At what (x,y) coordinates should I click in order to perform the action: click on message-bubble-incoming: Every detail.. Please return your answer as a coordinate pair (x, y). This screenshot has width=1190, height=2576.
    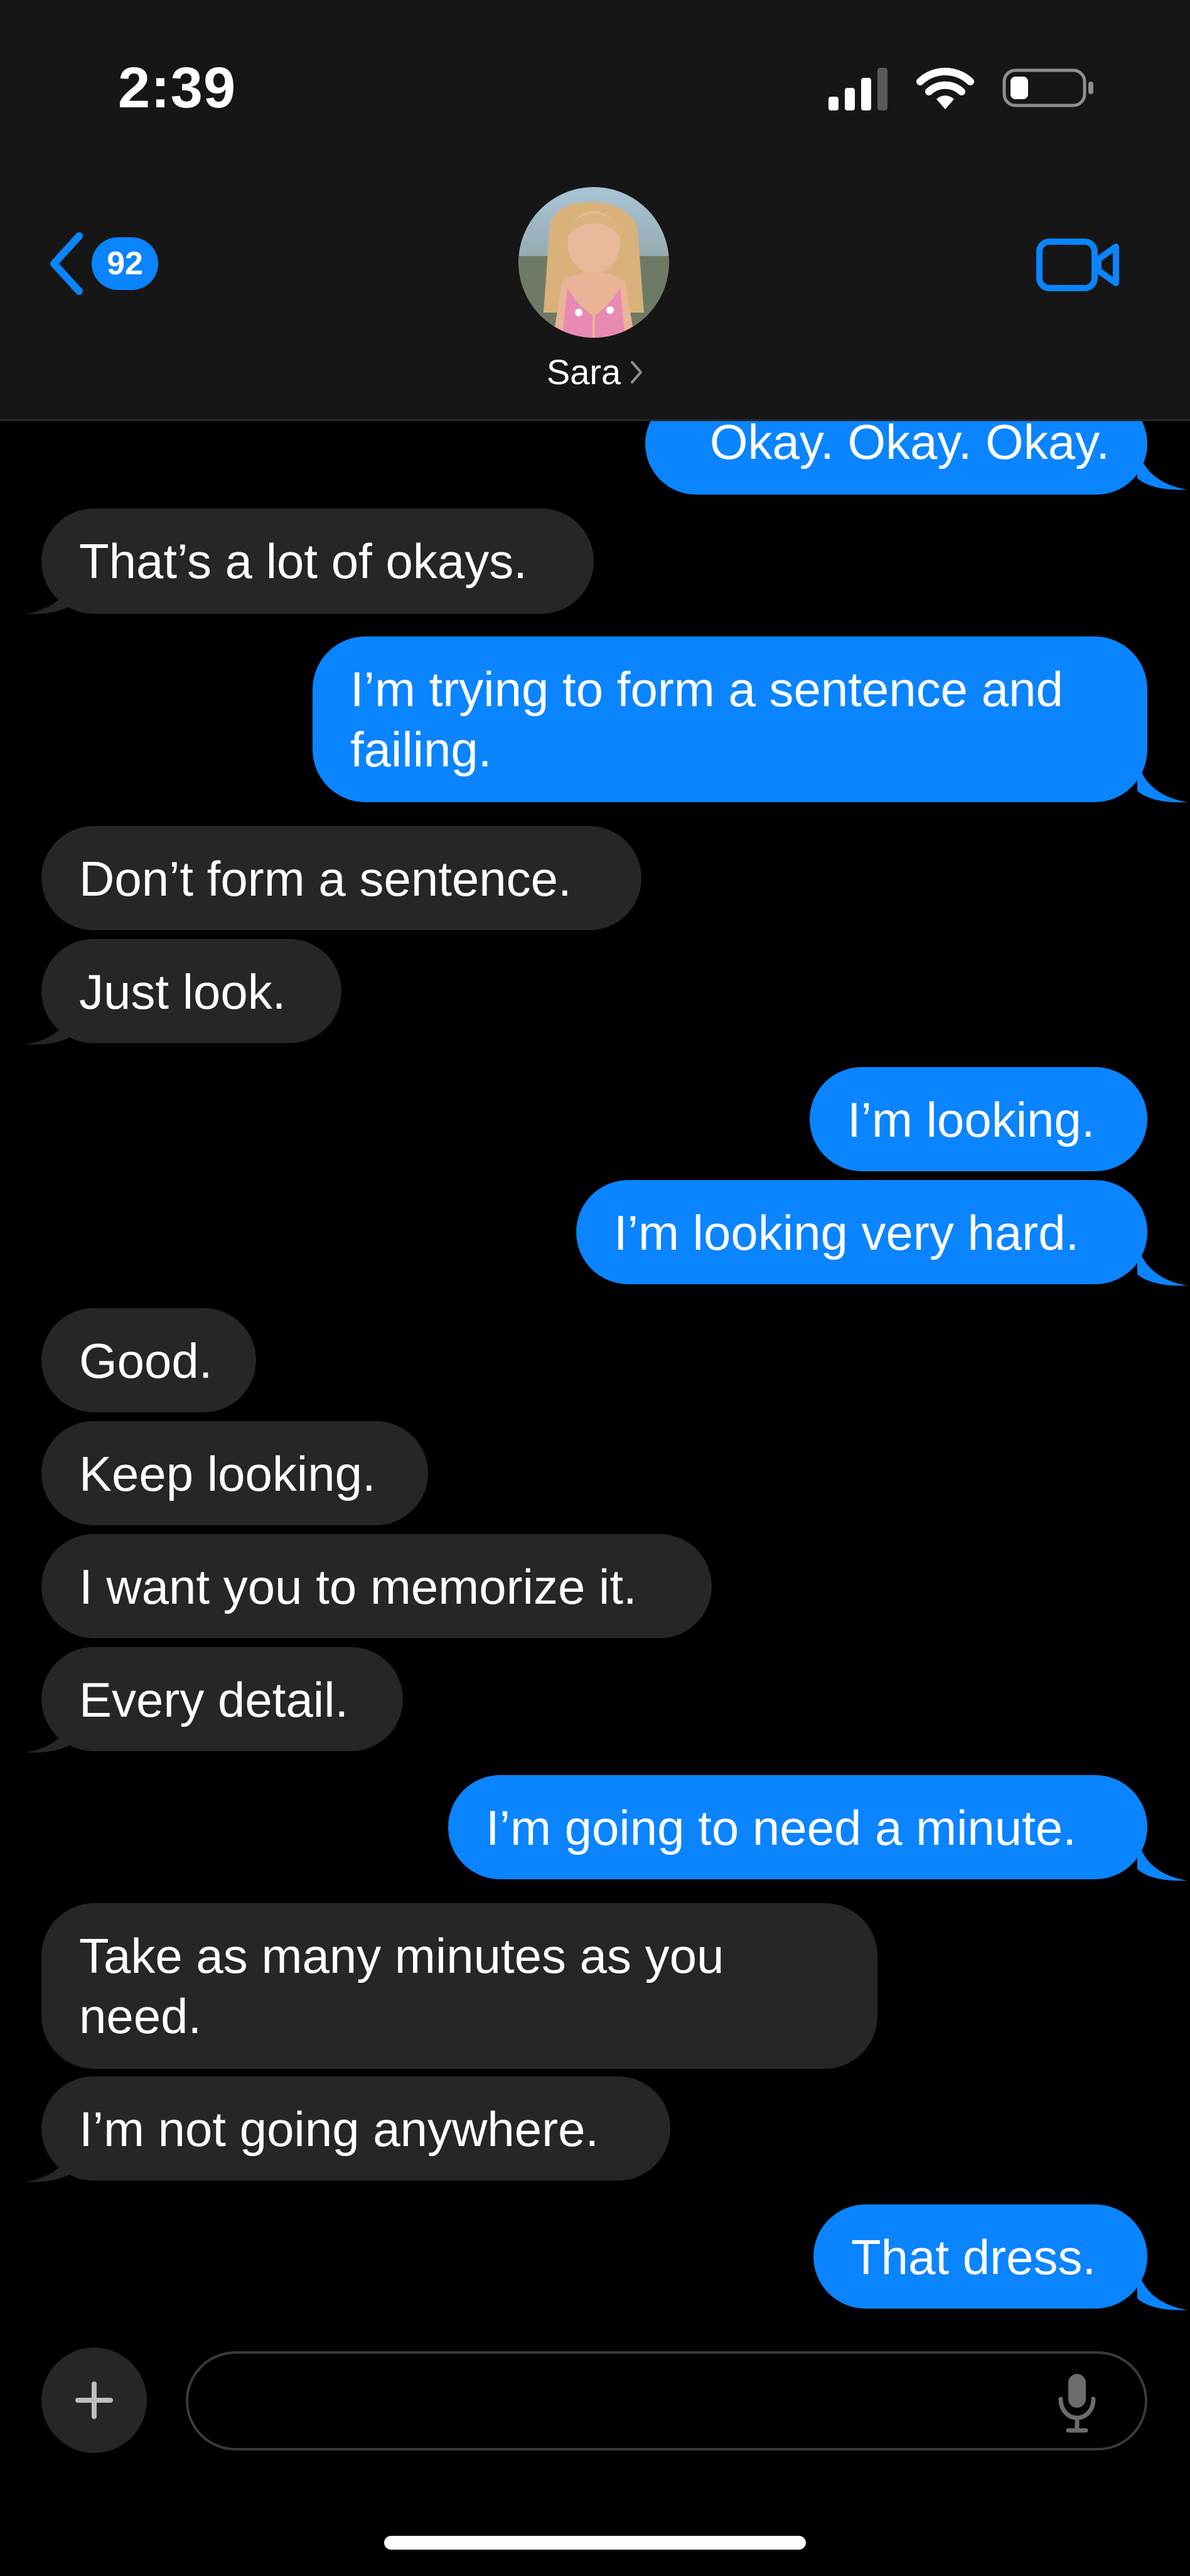
    Looking at the image, I should click on (222, 1699).